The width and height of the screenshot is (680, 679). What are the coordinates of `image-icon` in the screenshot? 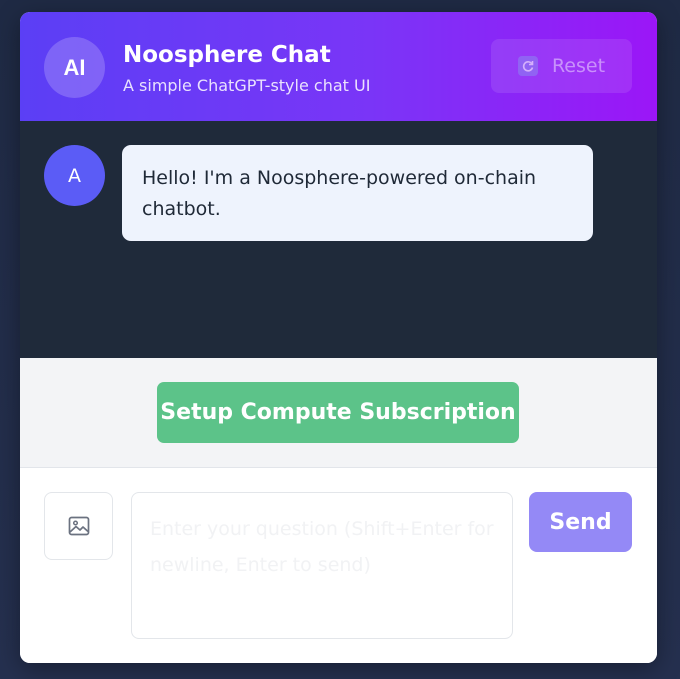 It's located at (78, 526).